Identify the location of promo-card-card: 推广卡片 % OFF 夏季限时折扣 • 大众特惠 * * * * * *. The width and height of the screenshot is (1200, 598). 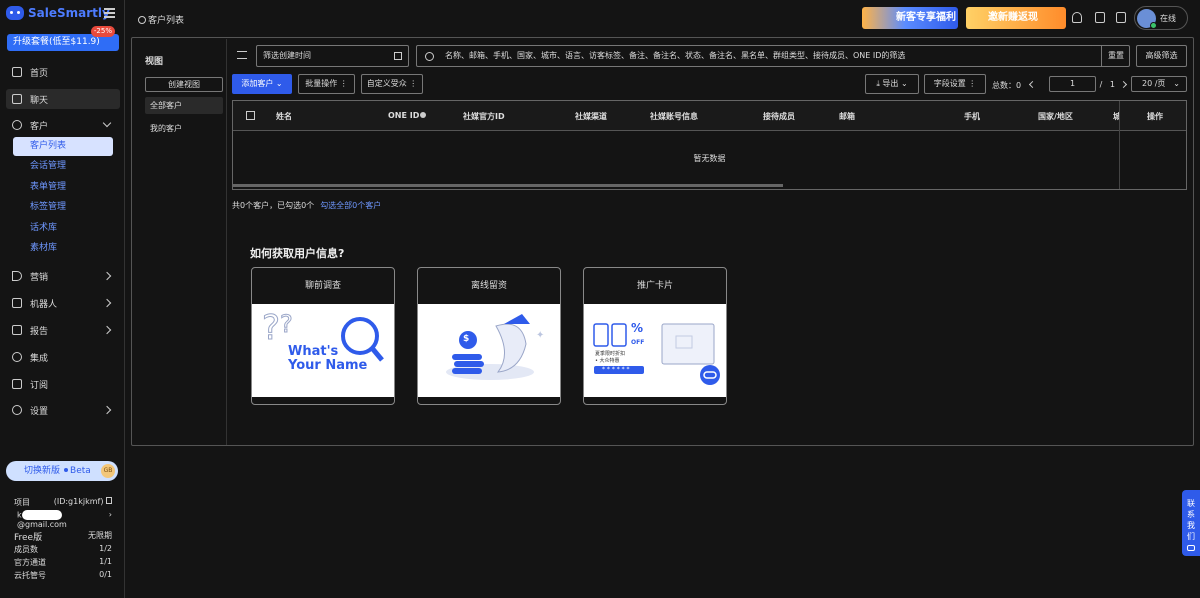
(655, 336).